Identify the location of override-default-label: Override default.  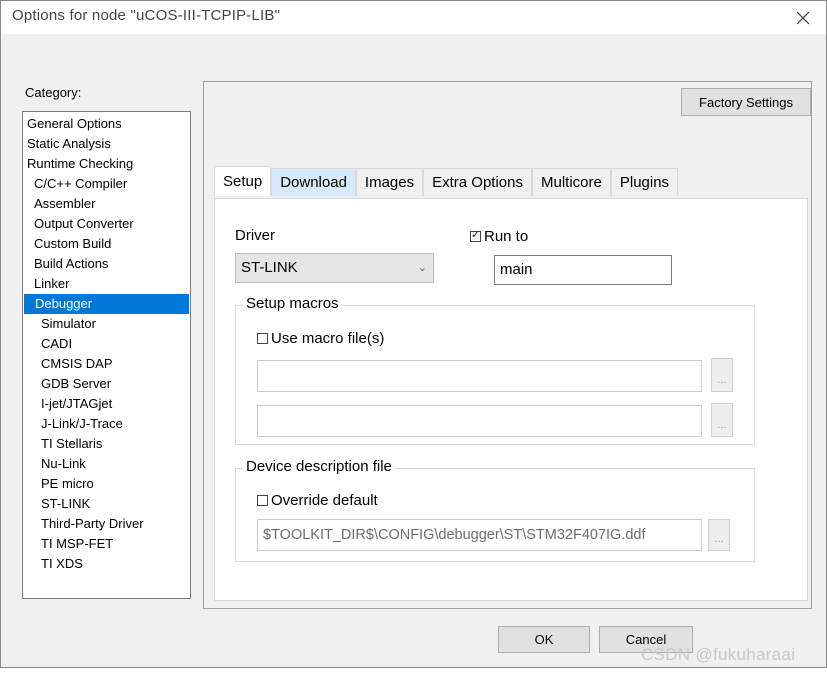
(324, 500).